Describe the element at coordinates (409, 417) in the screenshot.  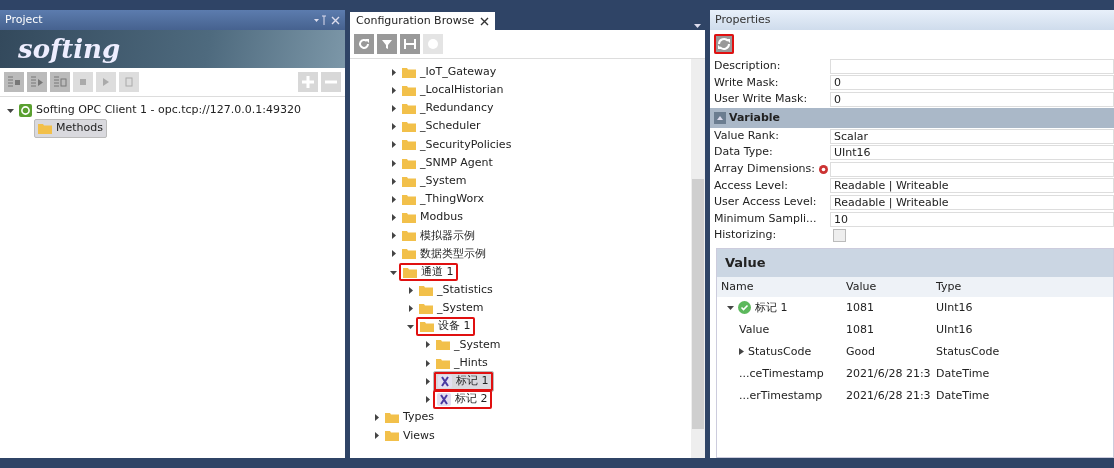
I see `tree-item: Types` at that location.